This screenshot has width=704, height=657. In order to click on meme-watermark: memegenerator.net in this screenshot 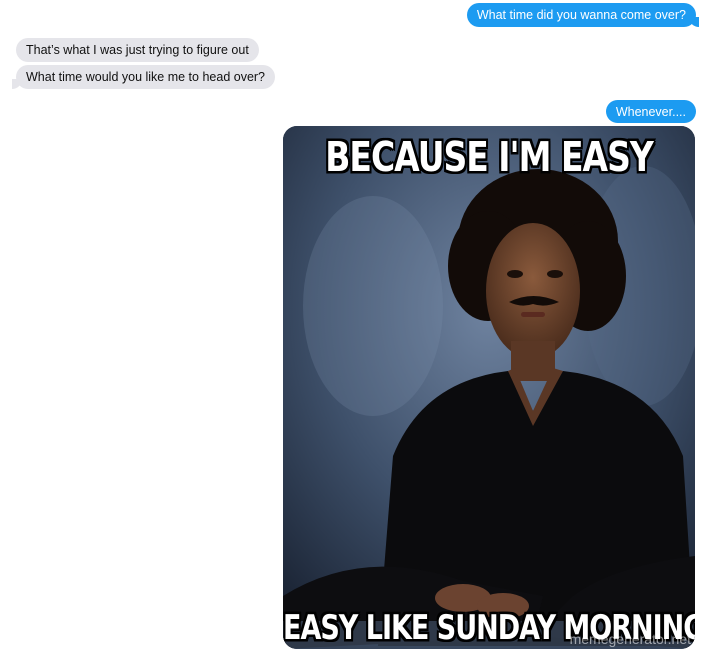, I will do `click(630, 639)`.